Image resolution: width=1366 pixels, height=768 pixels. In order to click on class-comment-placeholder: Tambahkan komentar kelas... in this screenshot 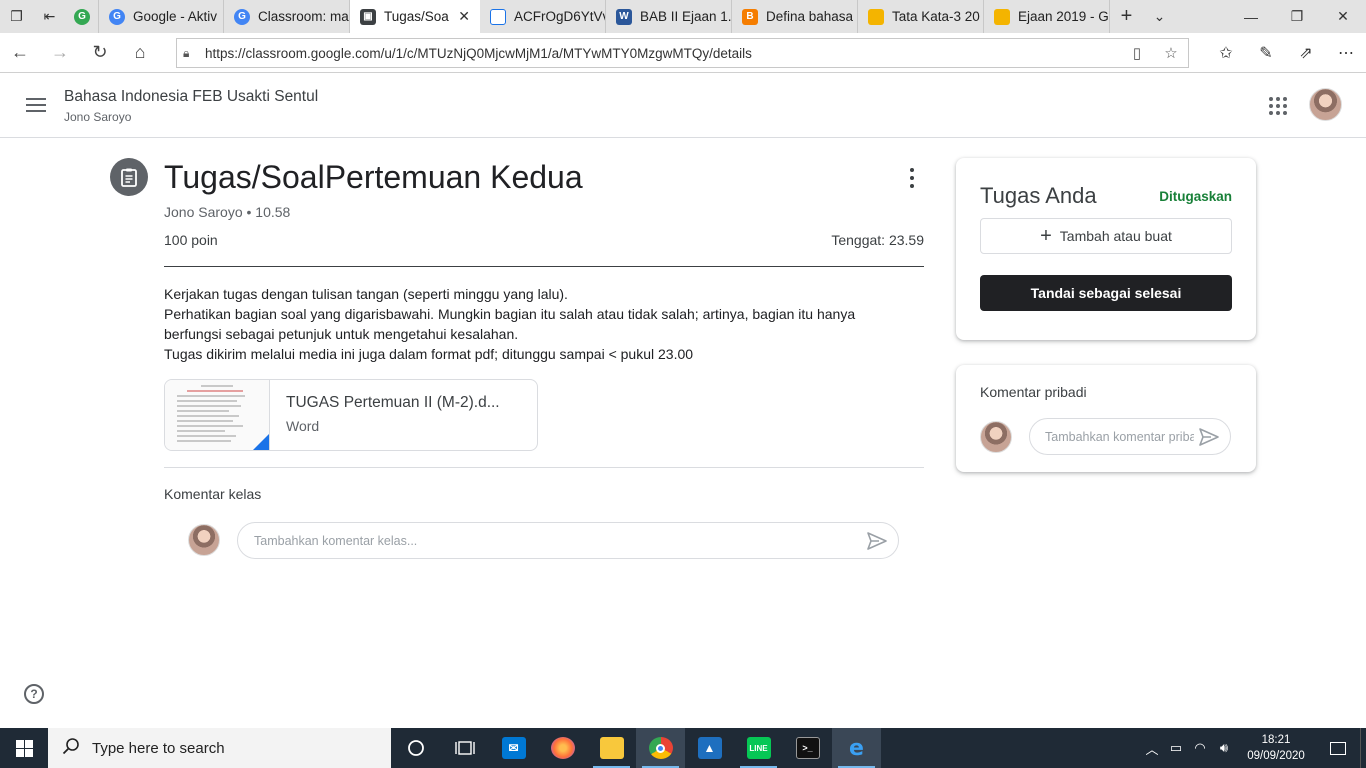, I will do `click(335, 541)`.